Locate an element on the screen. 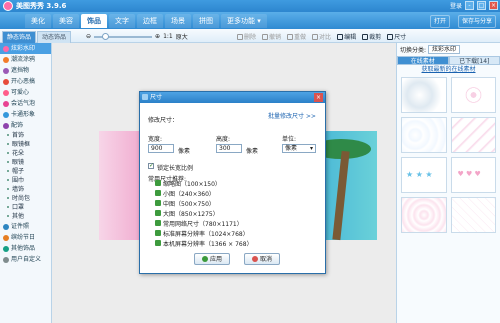 The height and width of the screenshot is (323, 500). delete-button: 删除 is located at coordinates (246, 36).